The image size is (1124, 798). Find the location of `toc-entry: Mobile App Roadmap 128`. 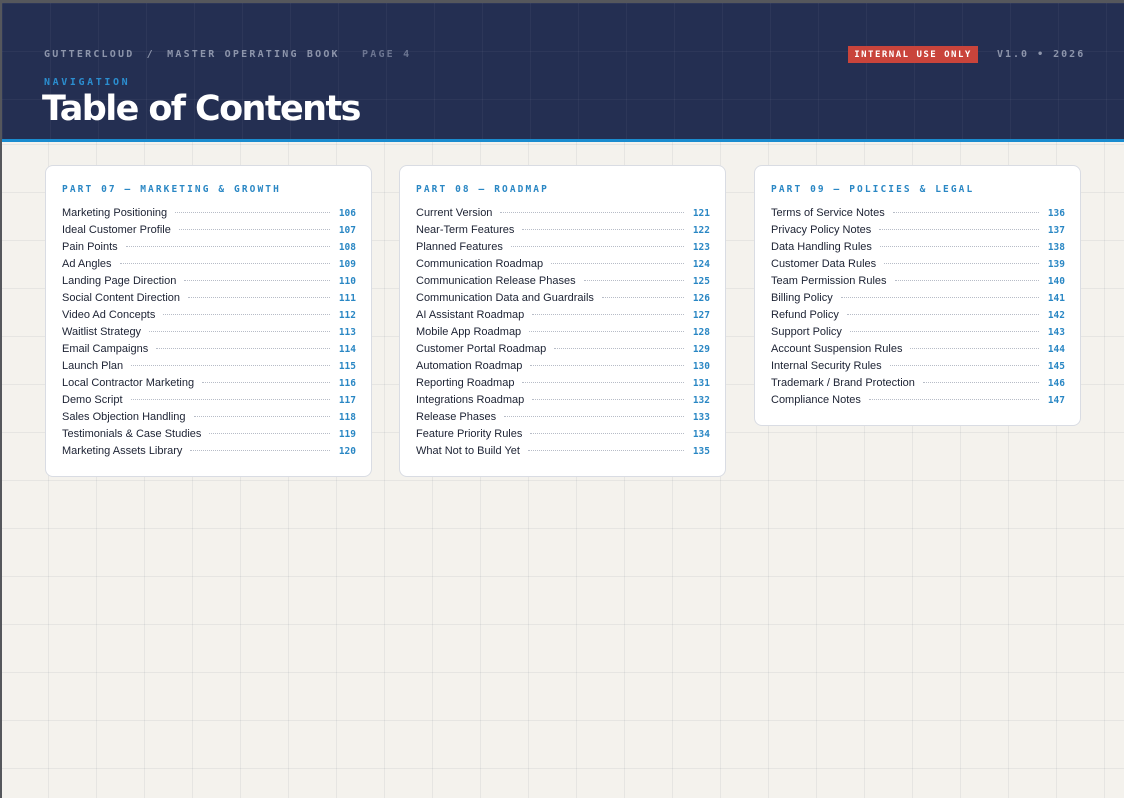

toc-entry: Mobile App Roadmap 128 is located at coordinates (563, 334).